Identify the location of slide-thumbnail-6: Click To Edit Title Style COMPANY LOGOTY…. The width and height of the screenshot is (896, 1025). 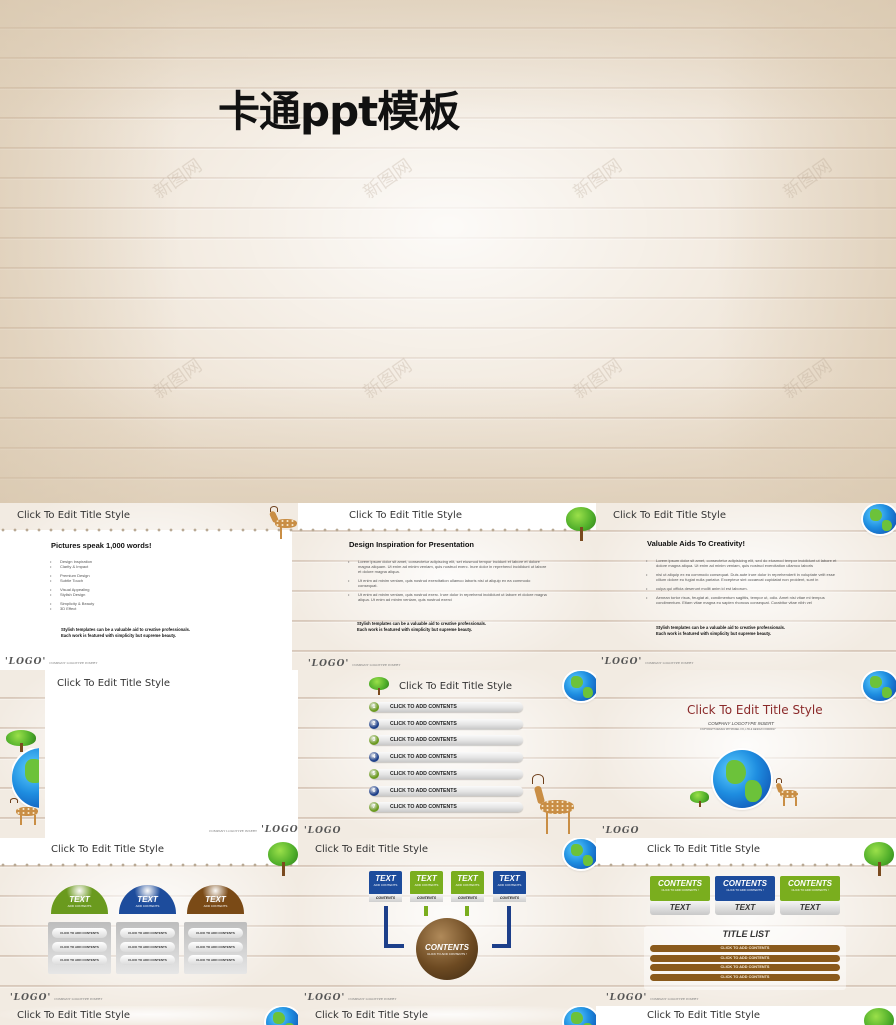
(746, 754).